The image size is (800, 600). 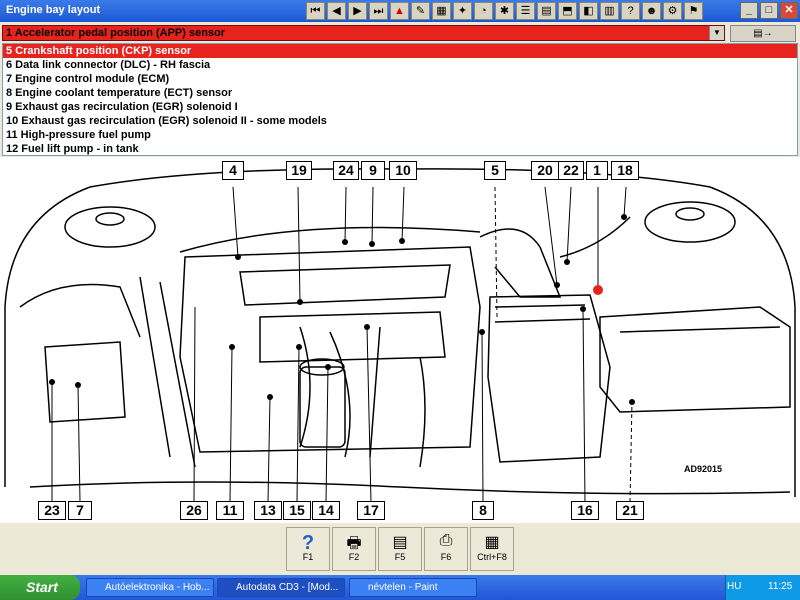 What do you see at coordinates (693, 11) in the screenshot?
I see `flag-icon: ⚑` at bounding box center [693, 11].